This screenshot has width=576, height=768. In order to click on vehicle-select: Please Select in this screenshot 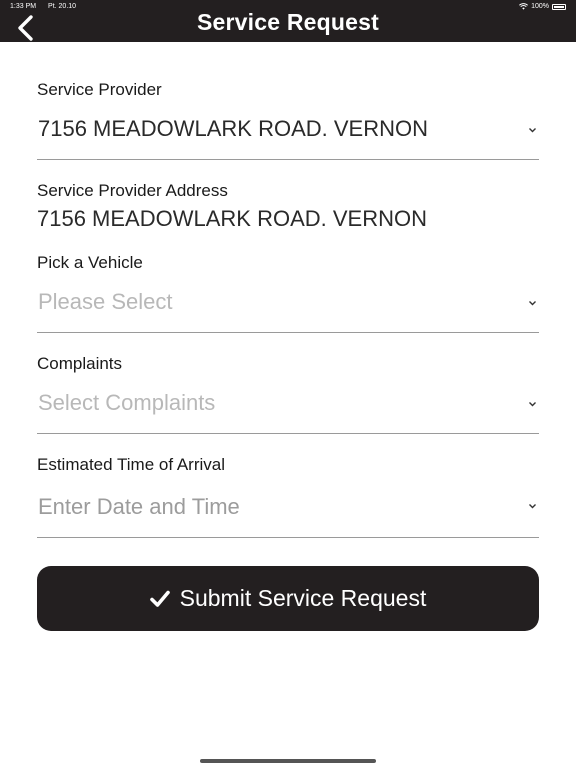, I will do `click(288, 307)`.